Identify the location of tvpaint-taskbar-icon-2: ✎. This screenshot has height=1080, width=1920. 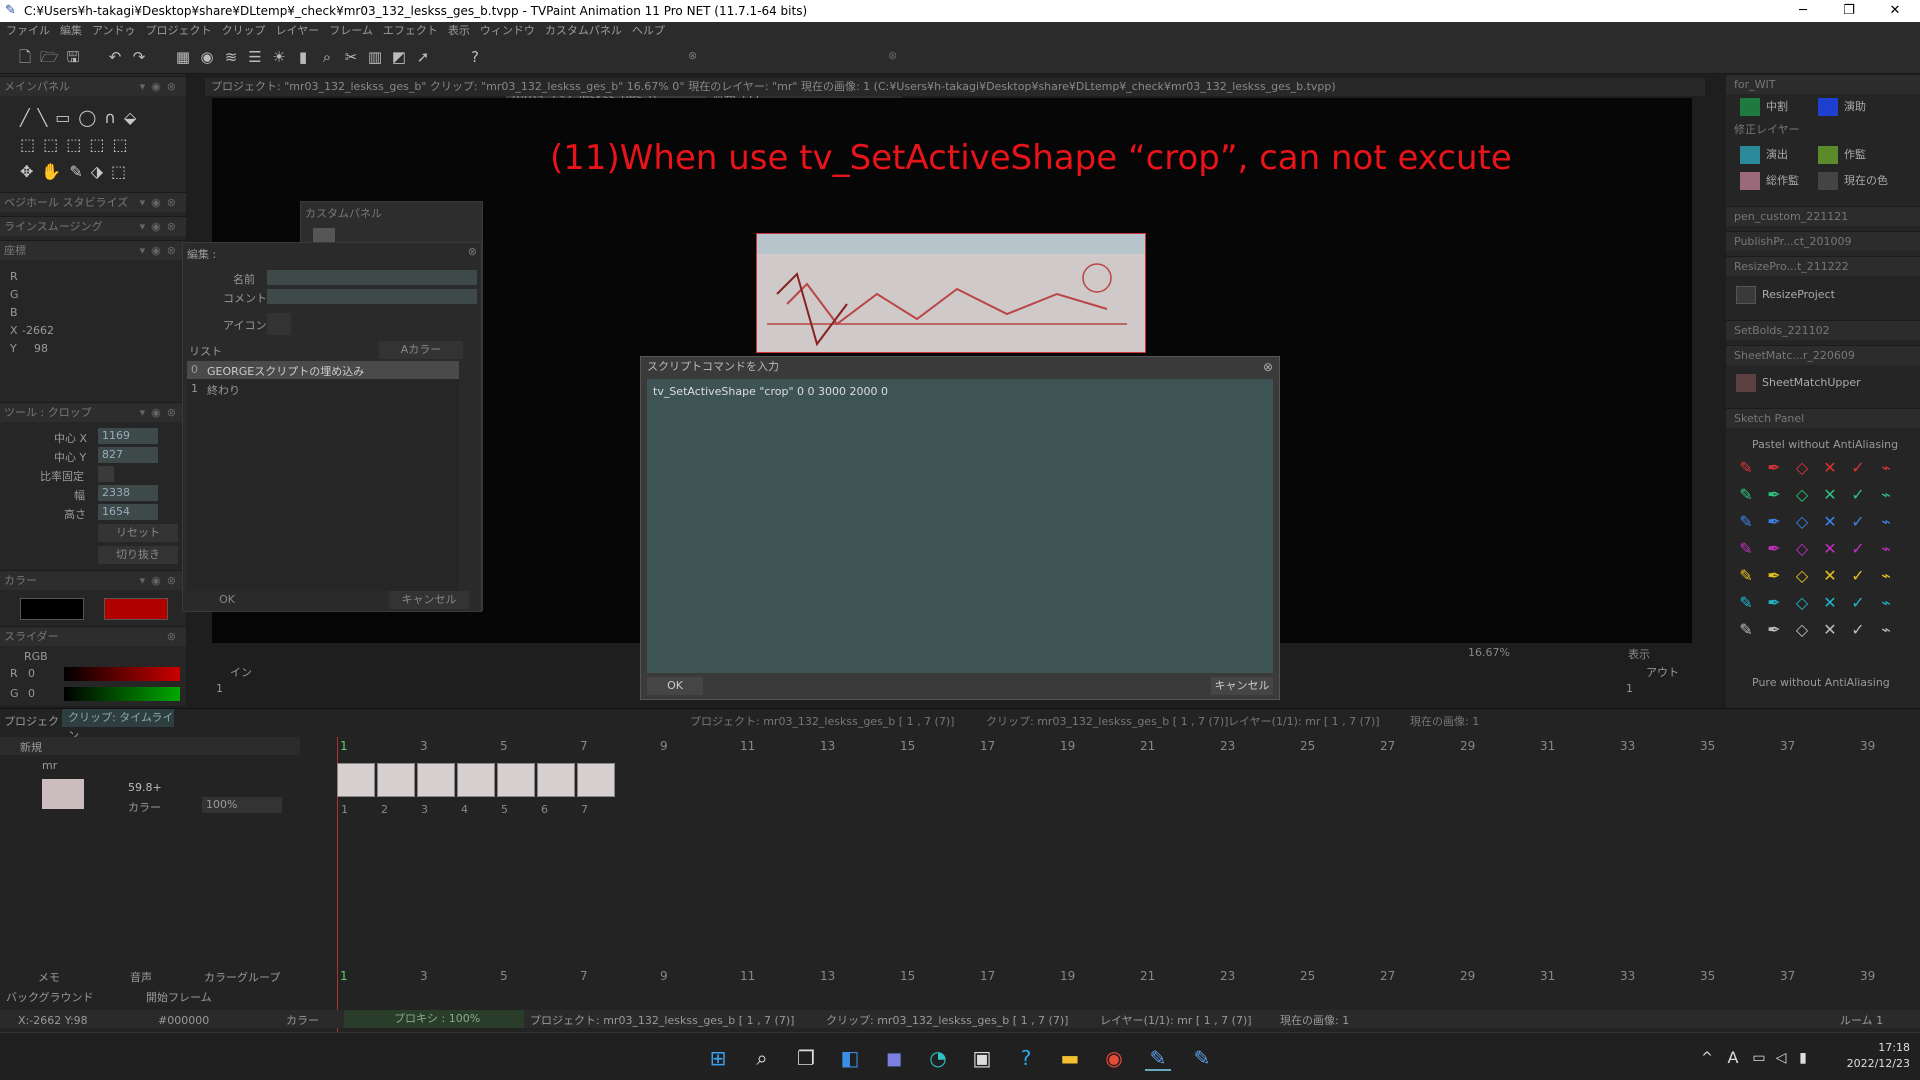
(1202, 1058).